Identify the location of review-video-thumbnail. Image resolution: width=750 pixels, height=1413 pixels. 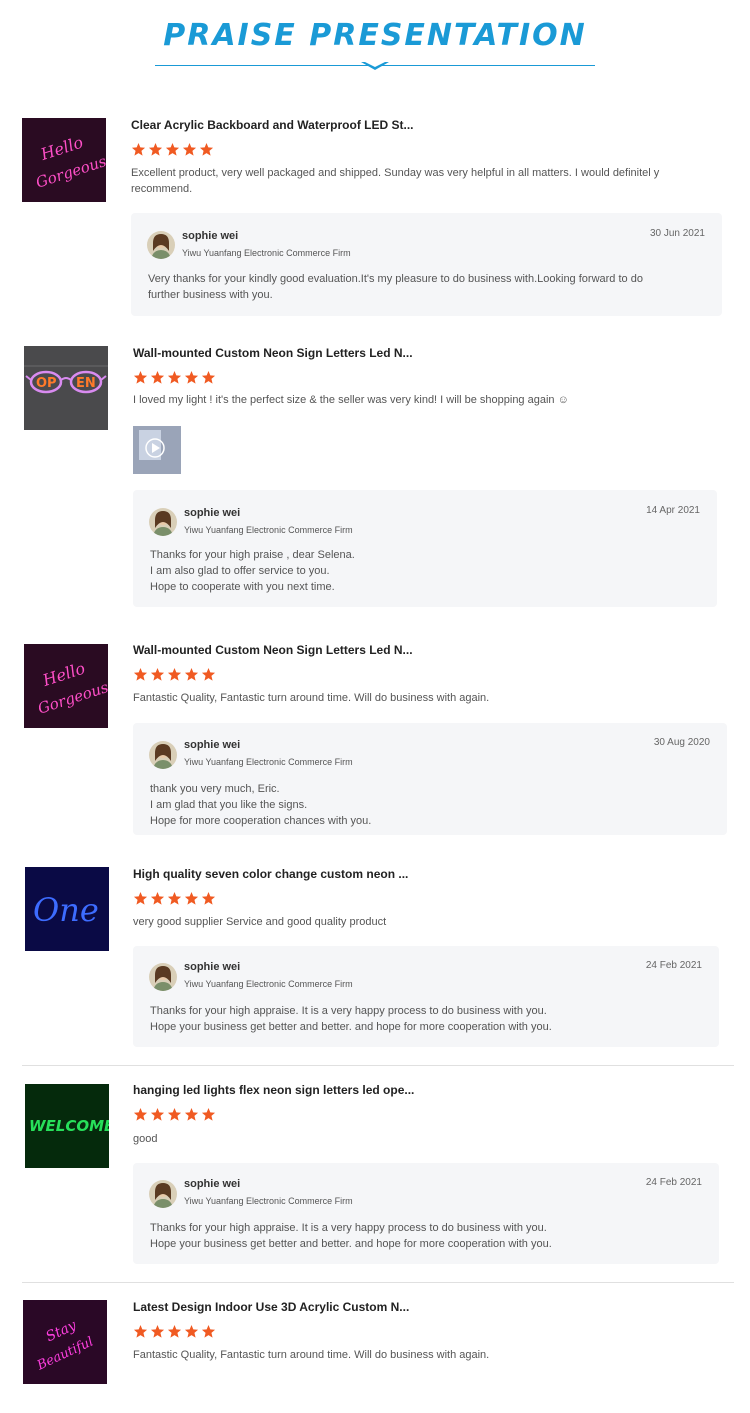
(157, 450).